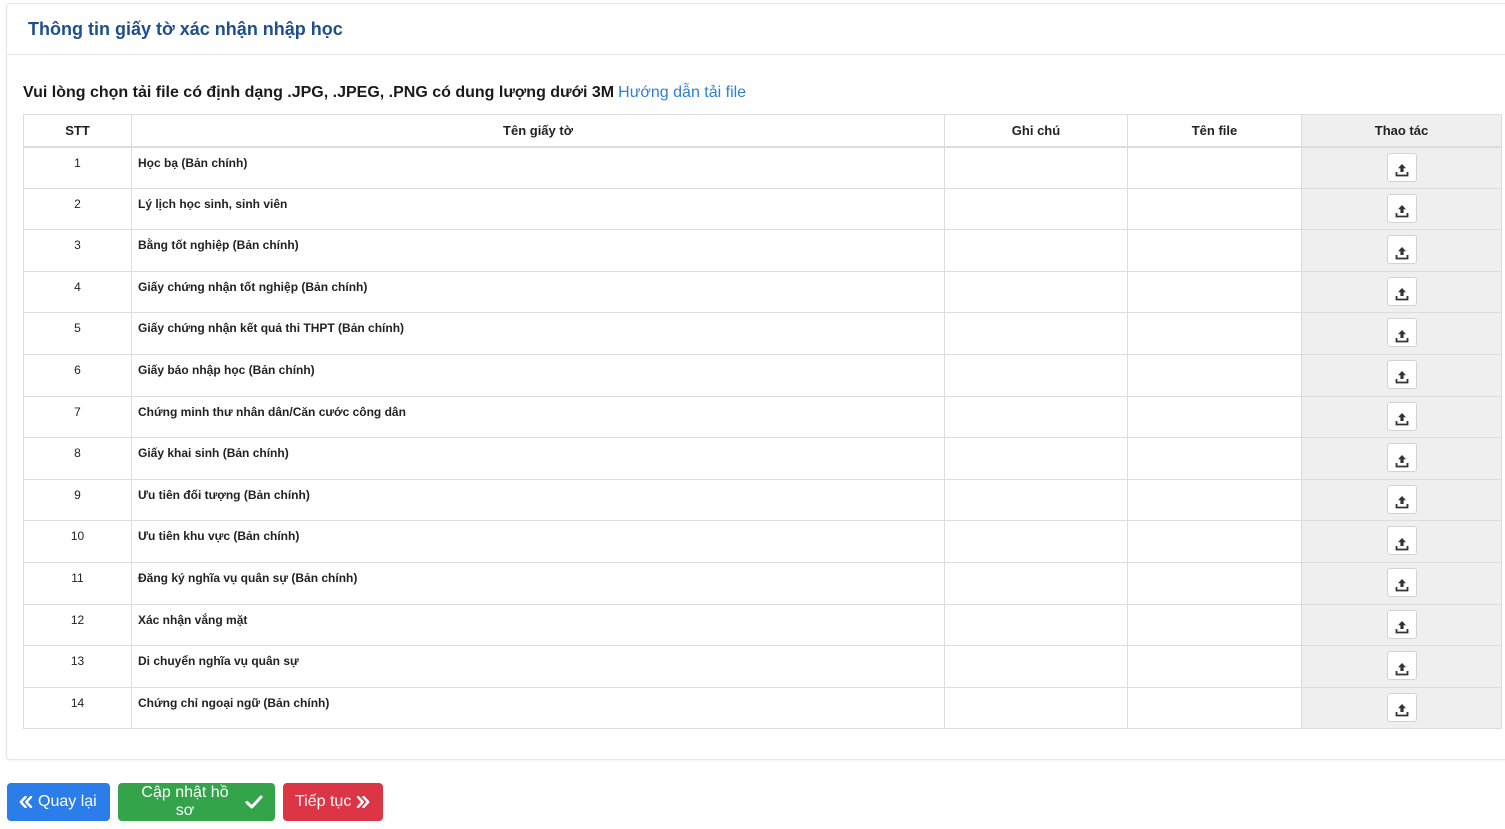  What do you see at coordinates (538, 666) in the screenshot?
I see `row-document-name: Di chuyển nghĩa vụ quân sự` at bounding box center [538, 666].